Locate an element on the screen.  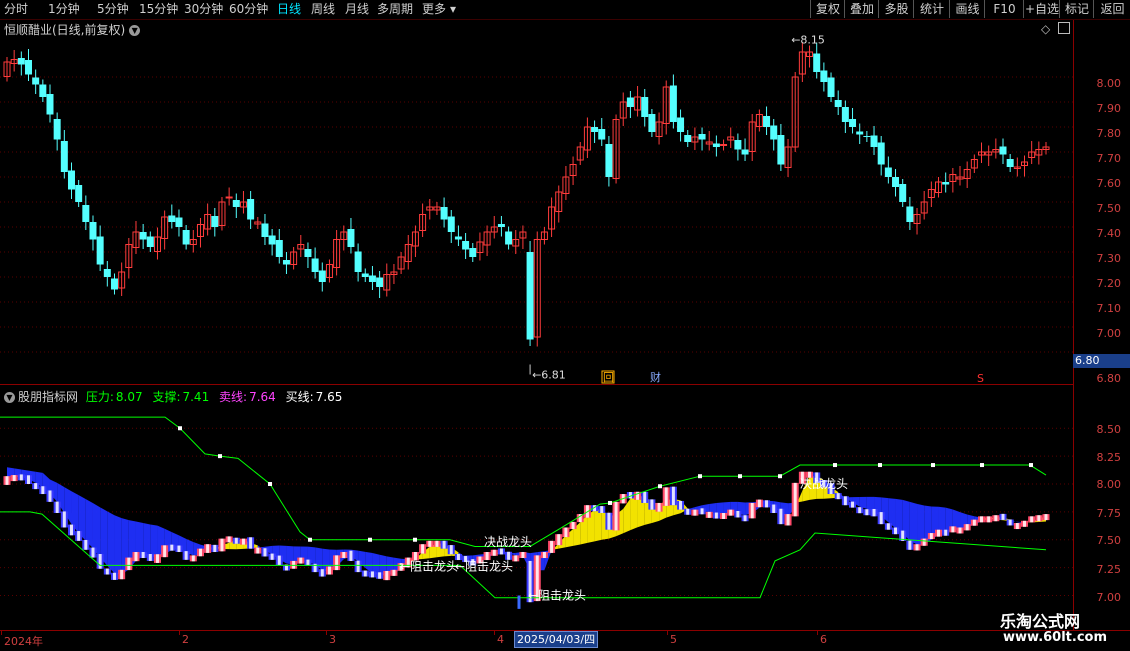
tool-button-1: 叠加 is located at coordinates (861, 9).